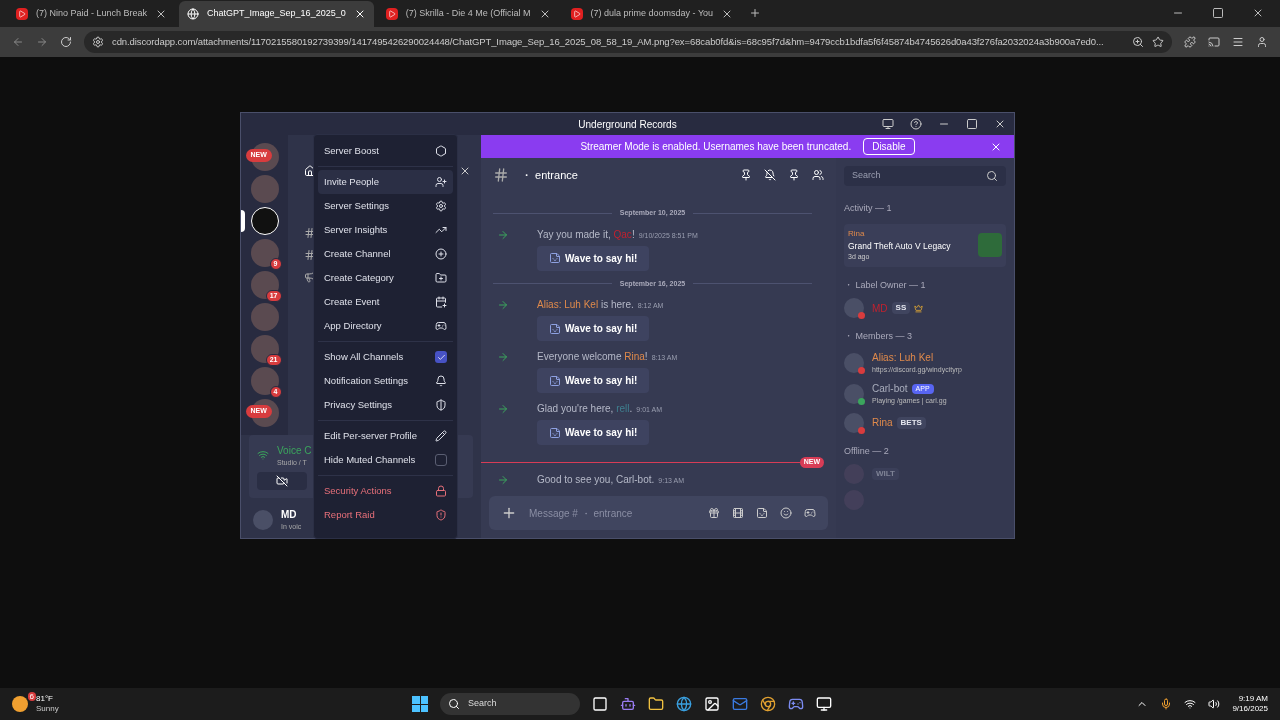 The width and height of the screenshot is (1280, 720). What do you see at coordinates (503, 409) in the screenshot?
I see `join-arrow-icon` at bounding box center [503, 409].